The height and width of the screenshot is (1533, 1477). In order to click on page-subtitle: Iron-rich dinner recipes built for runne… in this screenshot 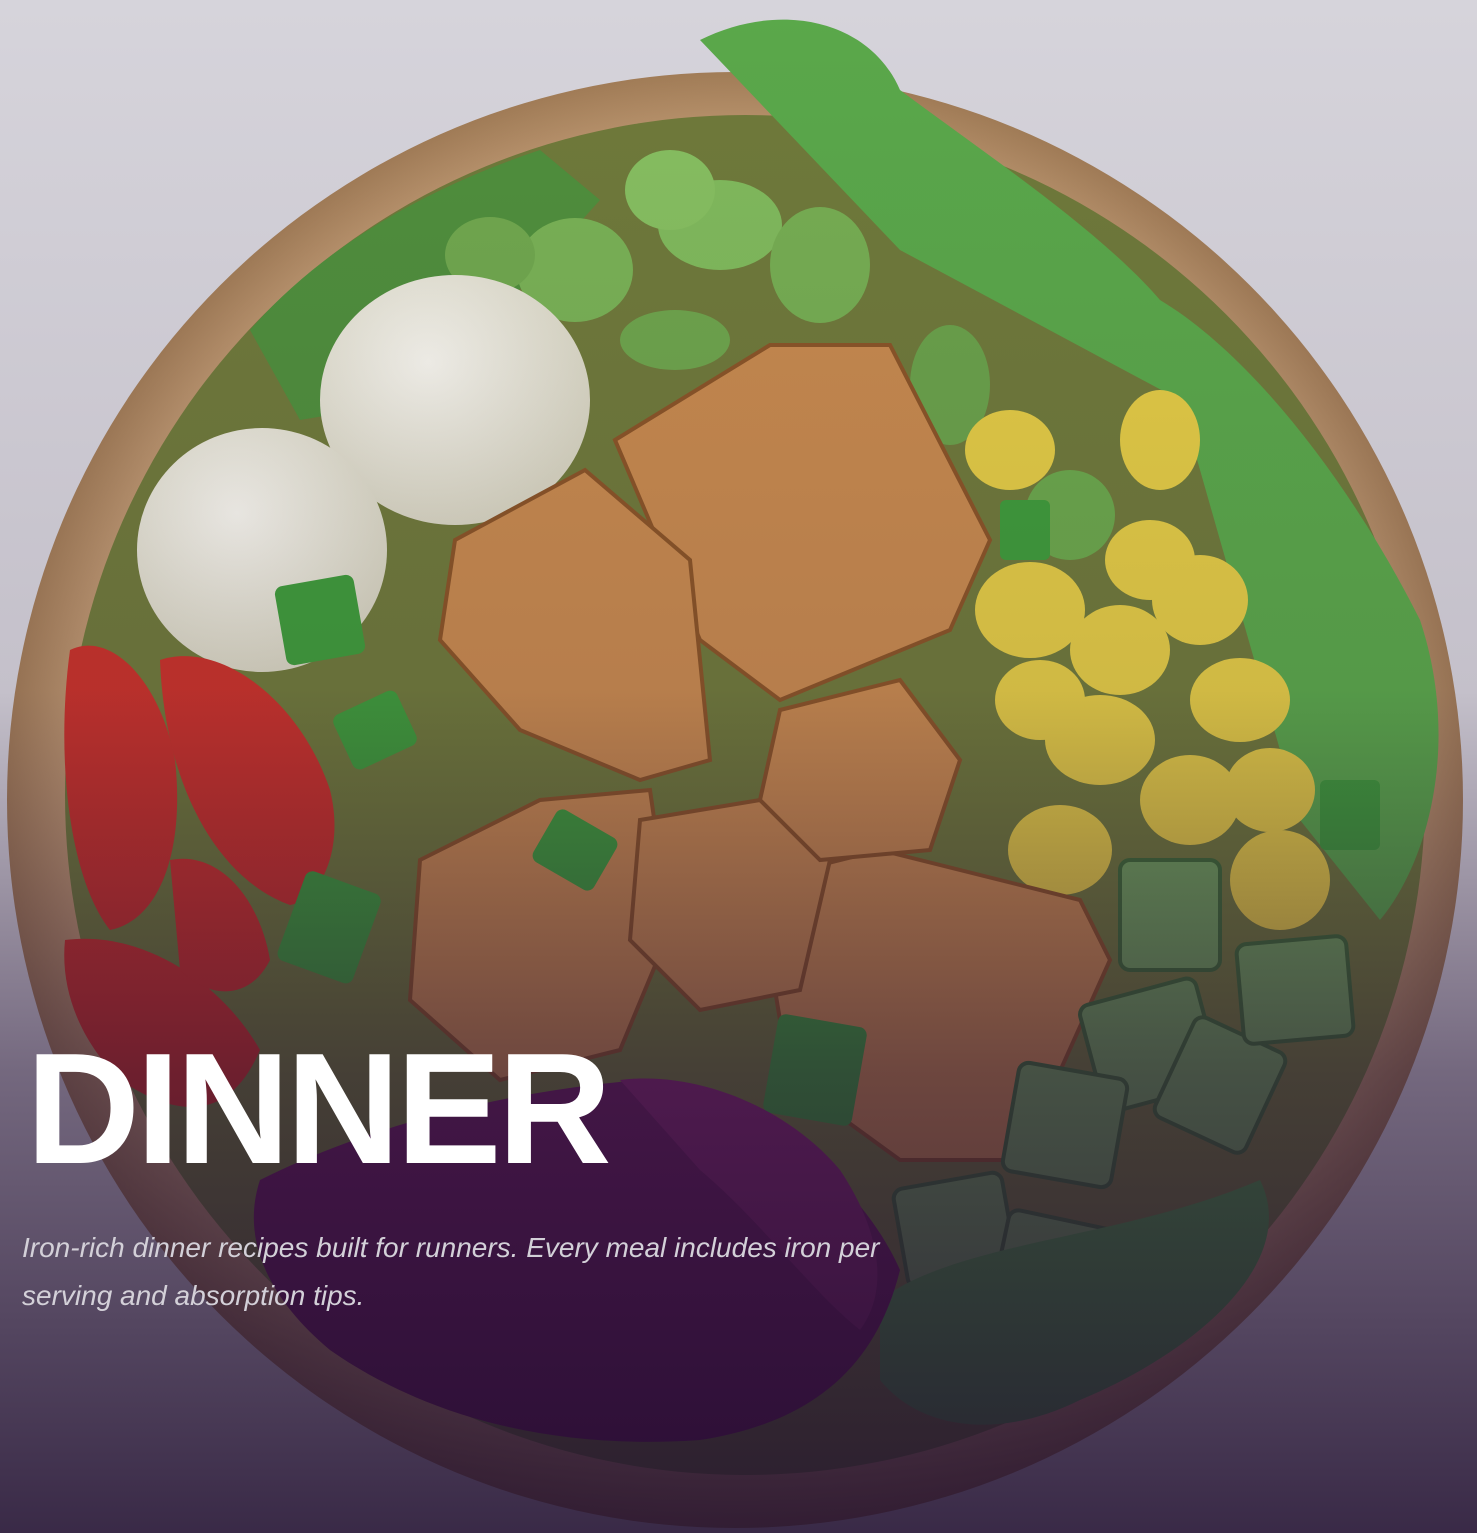, I will do `click(451, 1271)`.